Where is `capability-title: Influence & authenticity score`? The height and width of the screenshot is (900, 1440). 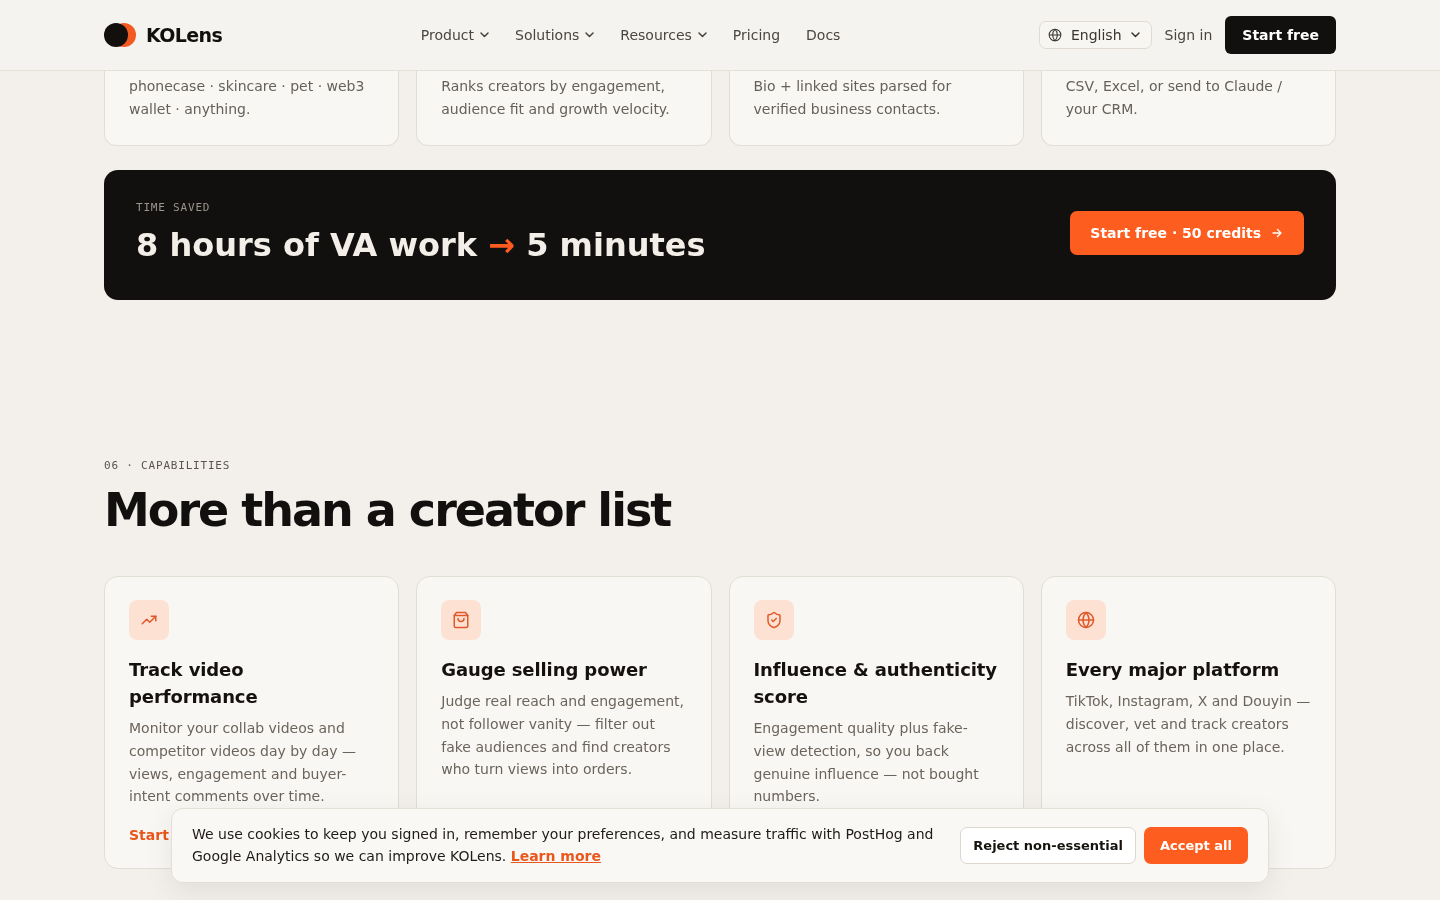
capability-title: Influence & authenticity score is located at coordinates (875, 683).